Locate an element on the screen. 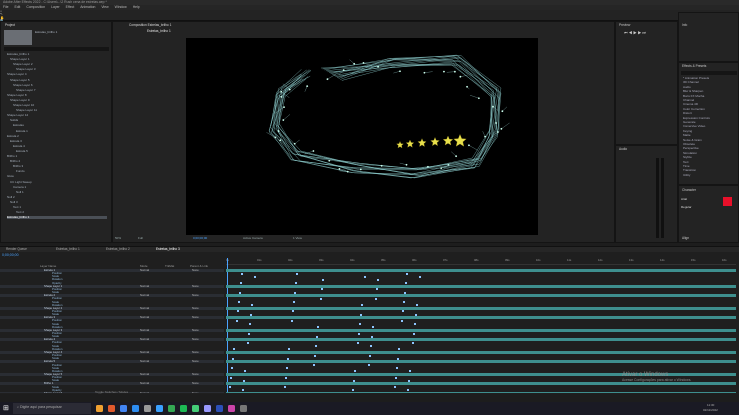  project-item: Shape Layer 1 is located at coordinates (20, 59).